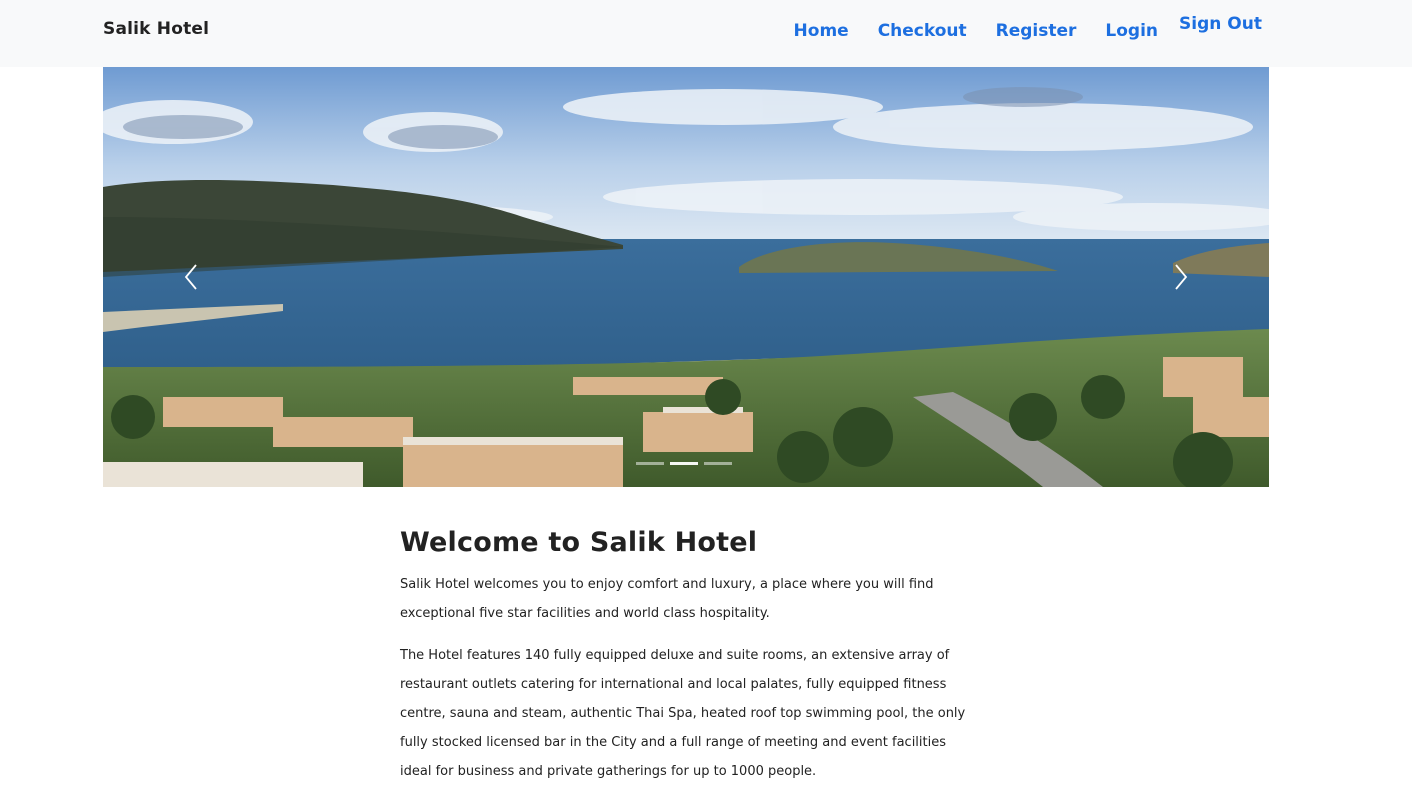 The height and width of the screenshot is (802, 1412). I want to click on nav-register-link: Register, so click(1036, 31).